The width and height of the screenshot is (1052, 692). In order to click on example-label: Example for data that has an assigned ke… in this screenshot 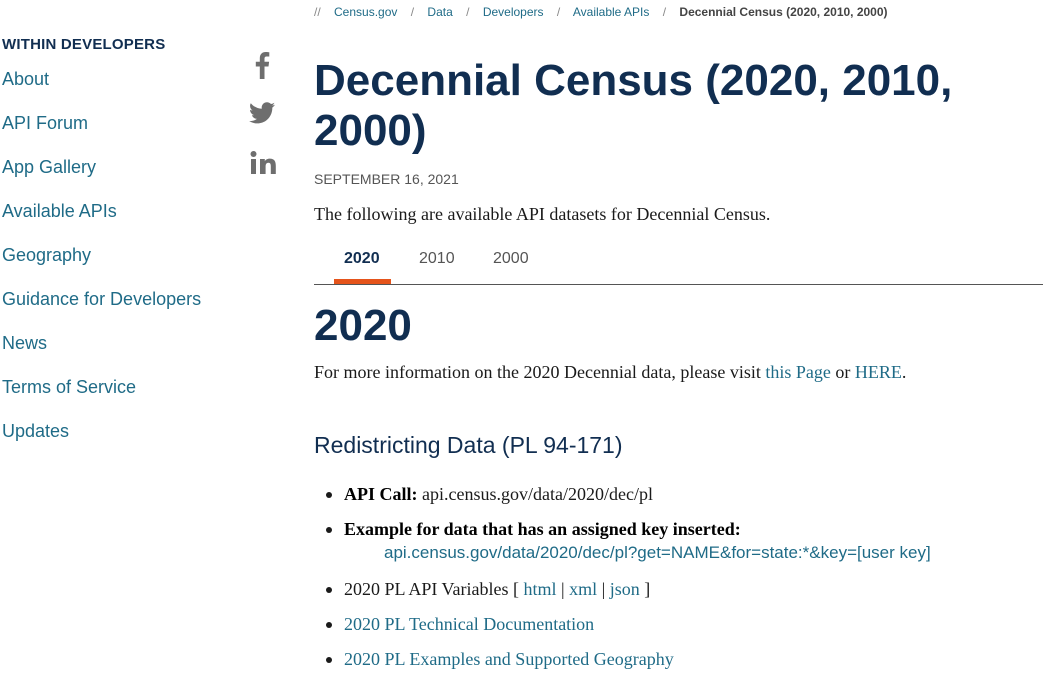, I will do `click(542, 529)`.